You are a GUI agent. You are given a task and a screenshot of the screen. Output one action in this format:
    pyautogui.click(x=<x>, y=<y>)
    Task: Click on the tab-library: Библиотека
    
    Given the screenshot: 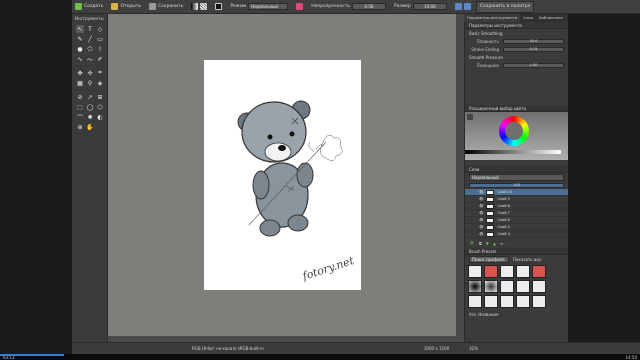 What is the action you would take?
    pyautogui.click(x=551, y=18)
    